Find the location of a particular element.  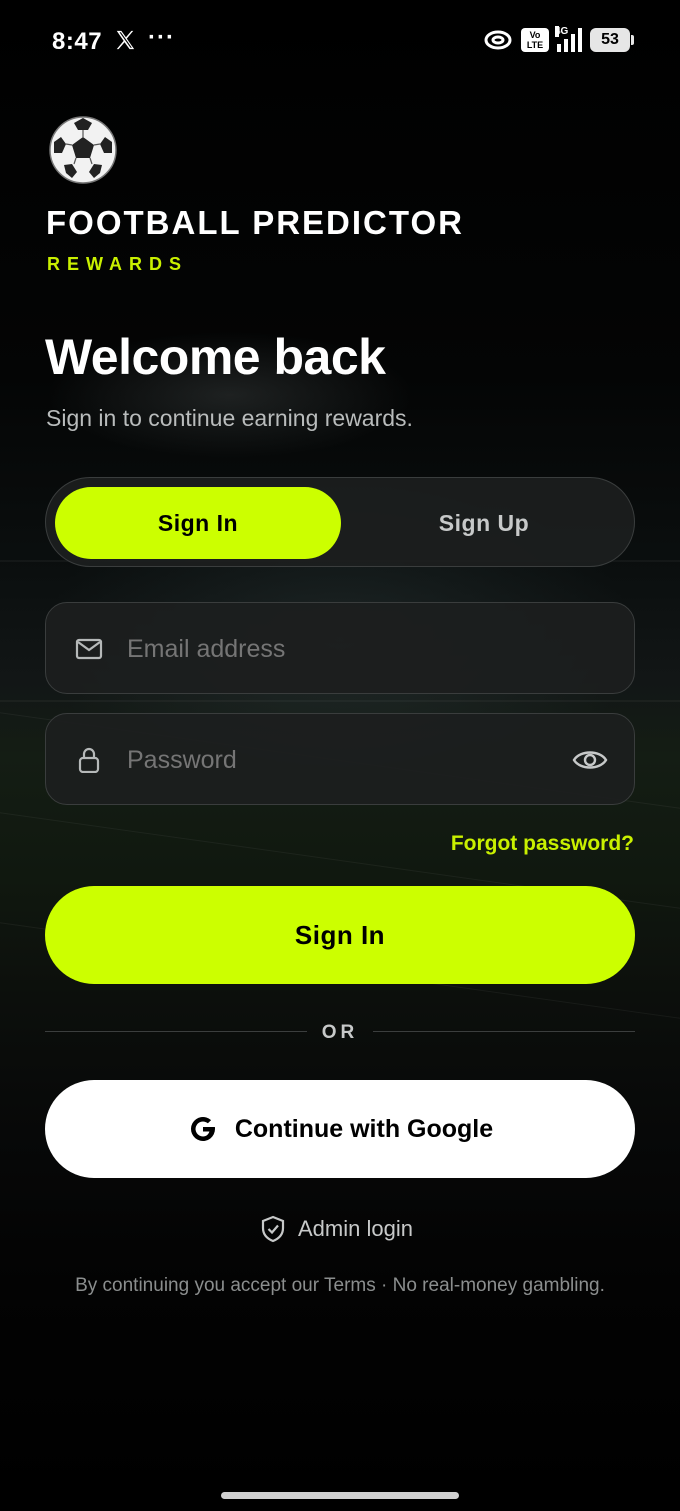

email-field is located at coordinates (340, 648).